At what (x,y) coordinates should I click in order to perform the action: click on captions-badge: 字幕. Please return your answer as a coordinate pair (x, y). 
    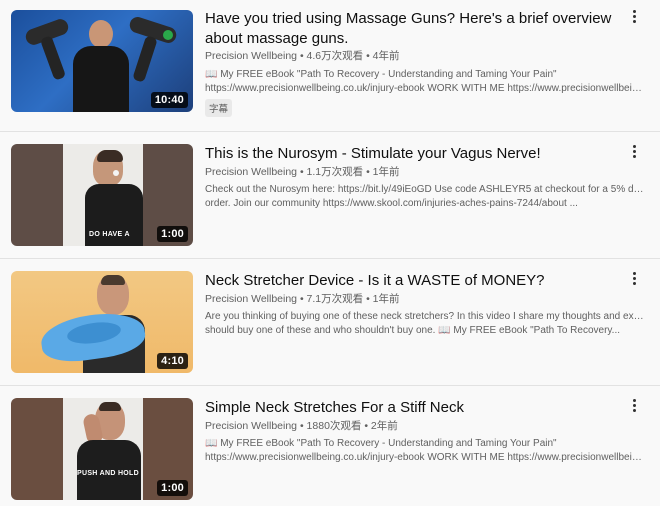
    Looking at the image, I should click on (219, 108).